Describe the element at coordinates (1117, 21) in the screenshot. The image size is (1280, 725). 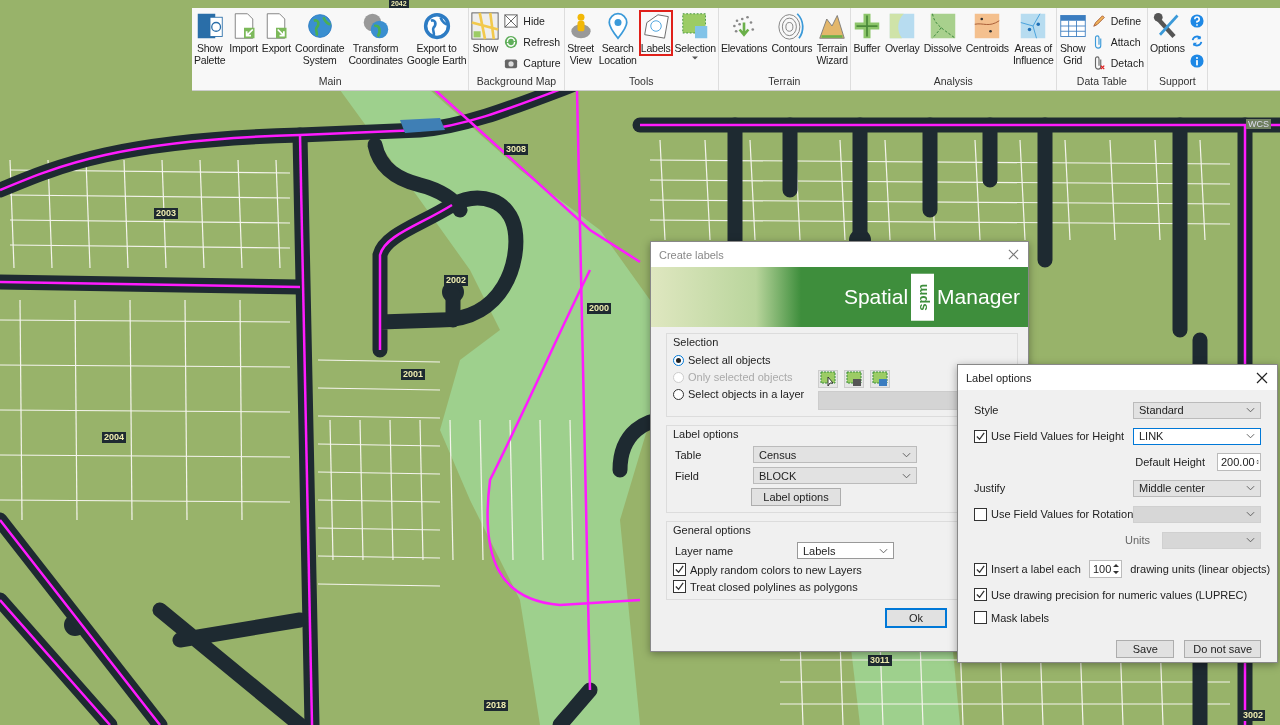
I see `ribbon-button: Define` at that location.